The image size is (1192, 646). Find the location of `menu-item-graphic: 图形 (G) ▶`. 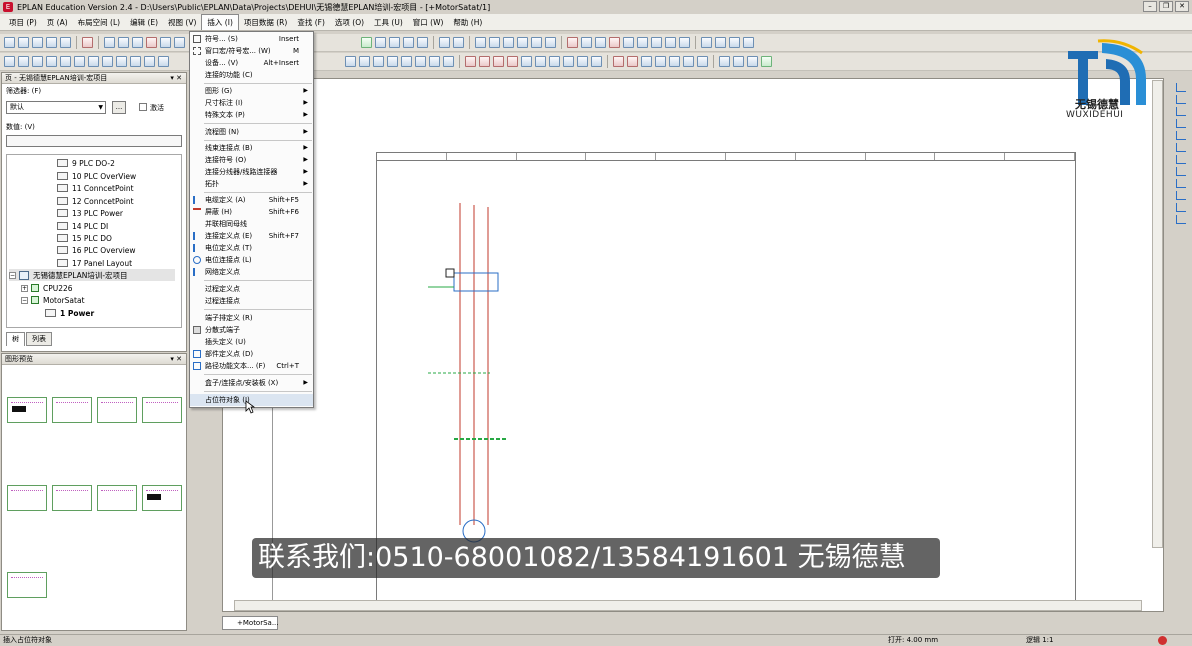

menu-item-graphic: 图形 (G) ▶ is located at coordinates (251, 91).